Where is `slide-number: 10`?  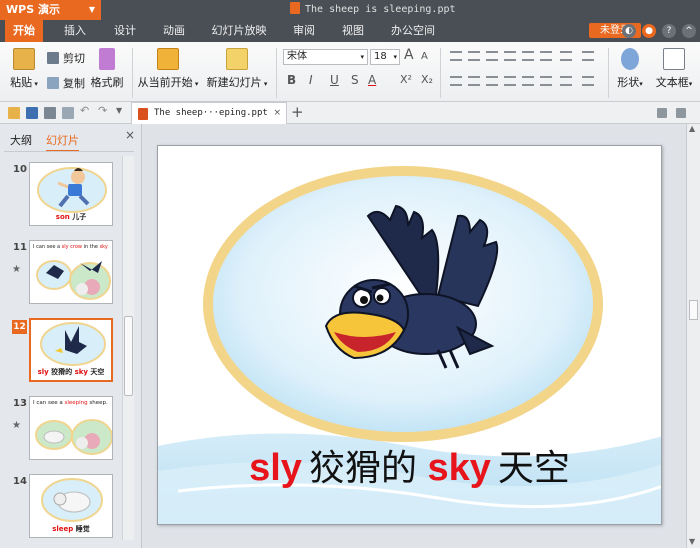 slide-number: 10 is located at coordinates (20, 169).